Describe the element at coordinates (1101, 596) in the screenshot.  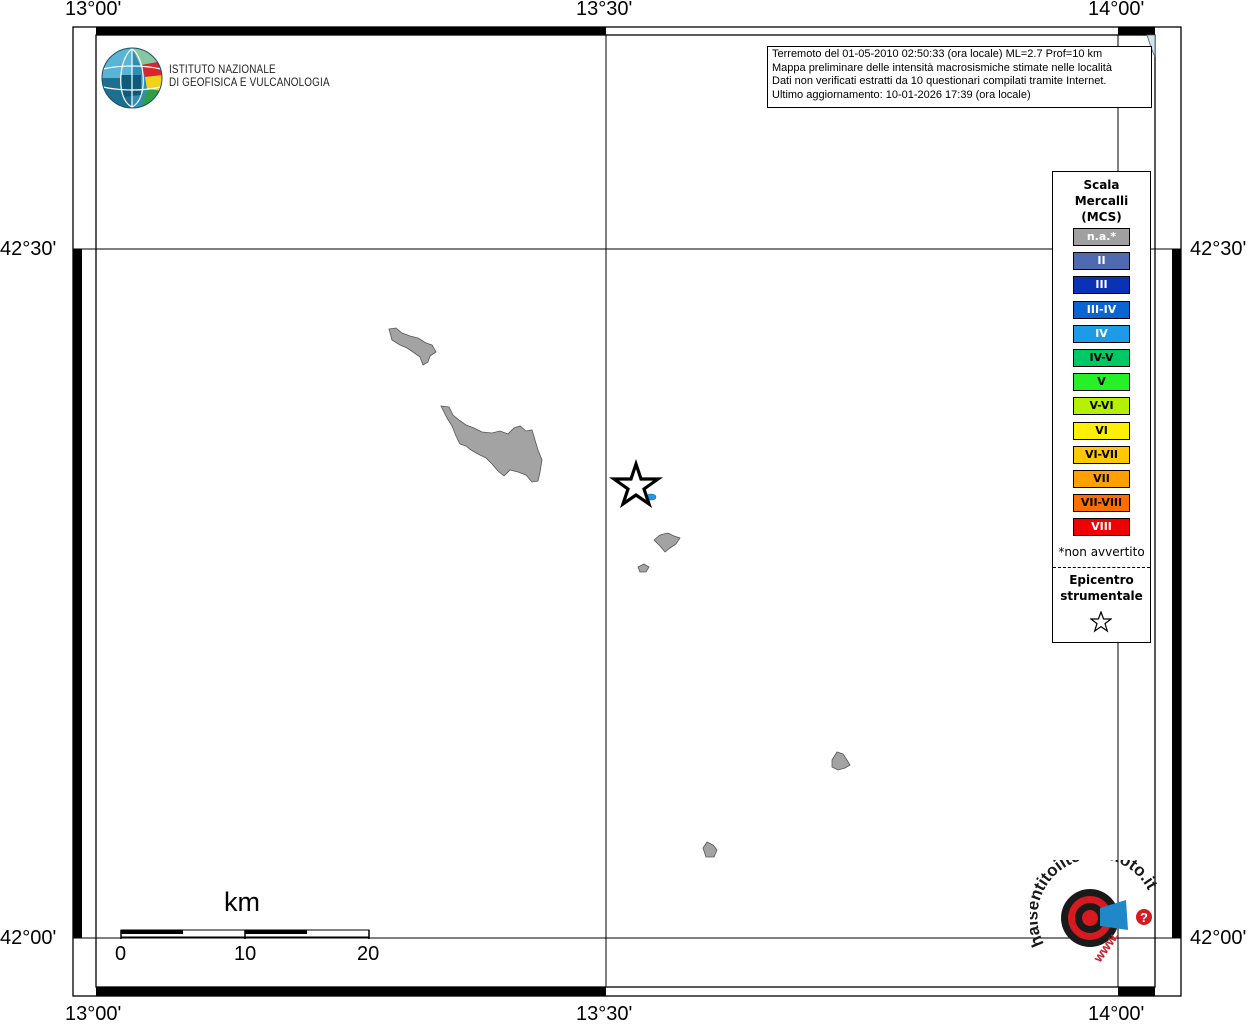
I see `legend-epicenter-line2: strumentale` at that location.